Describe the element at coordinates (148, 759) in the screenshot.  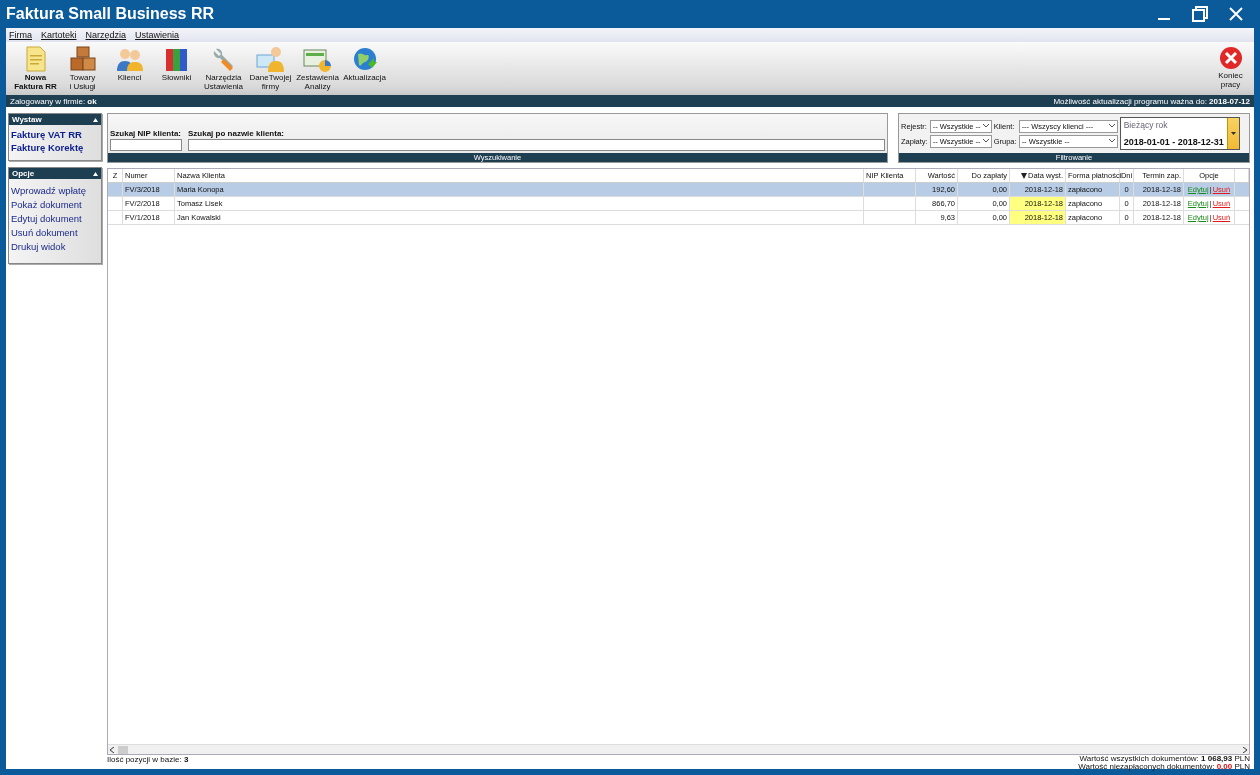
I see `record-count: Ilość pozycji w bazie: 3` at that location.